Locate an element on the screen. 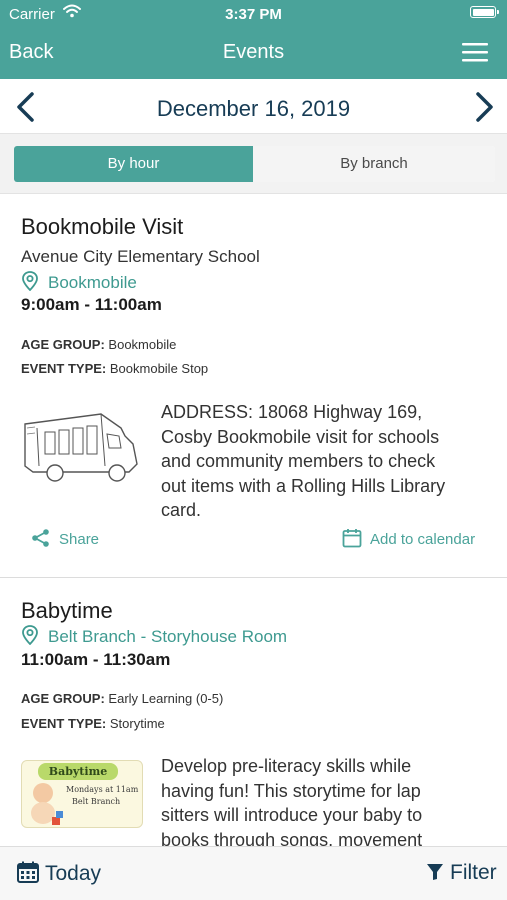 The height and width of the screenshot is (900, 507). description-line: ADDRESS: 18068 Highway 169, is located at coordinates (292, 412).